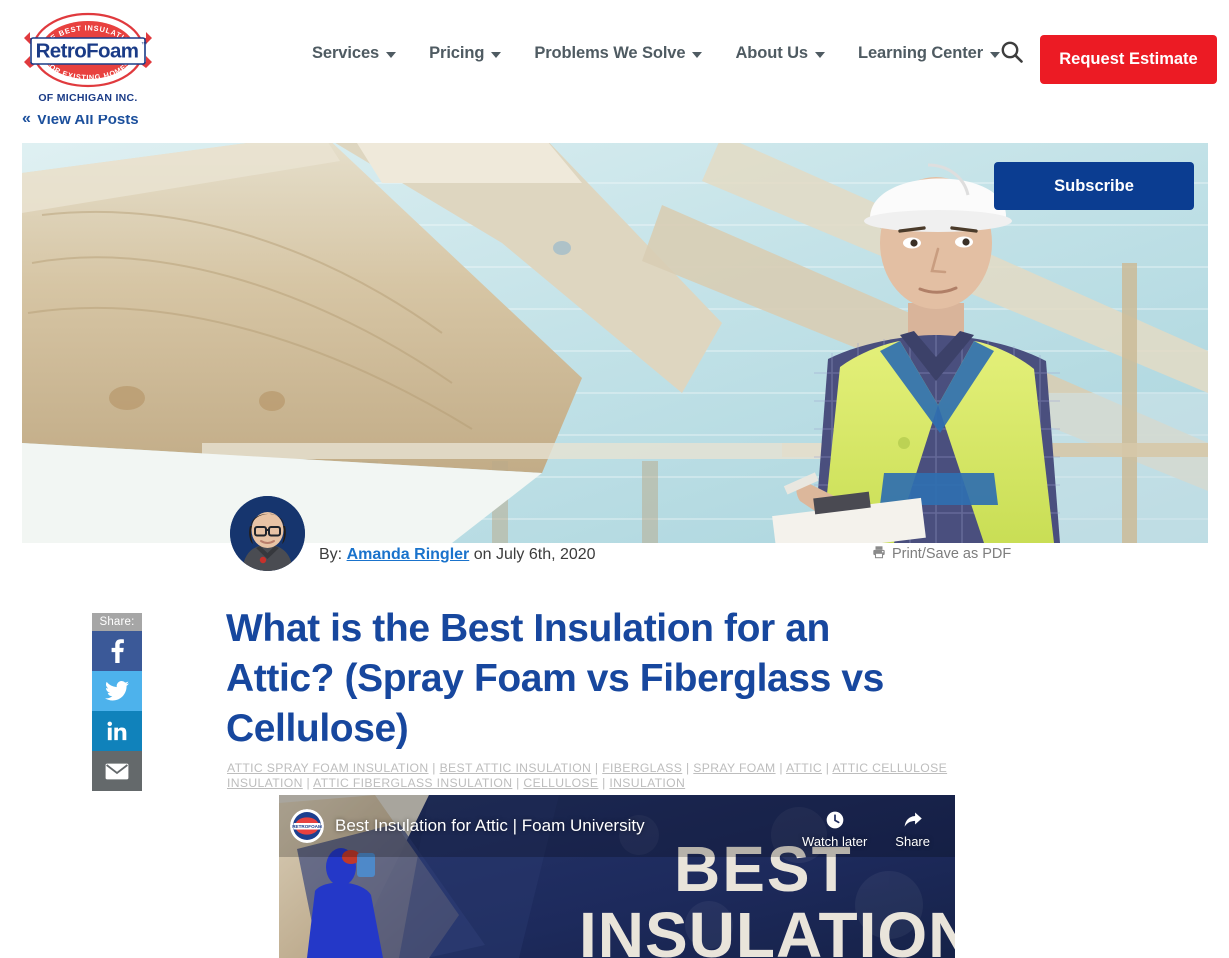 This screenshot has height=958, width=1229. I want to click on nav-item-about-us: About Us, so click(780, 53).